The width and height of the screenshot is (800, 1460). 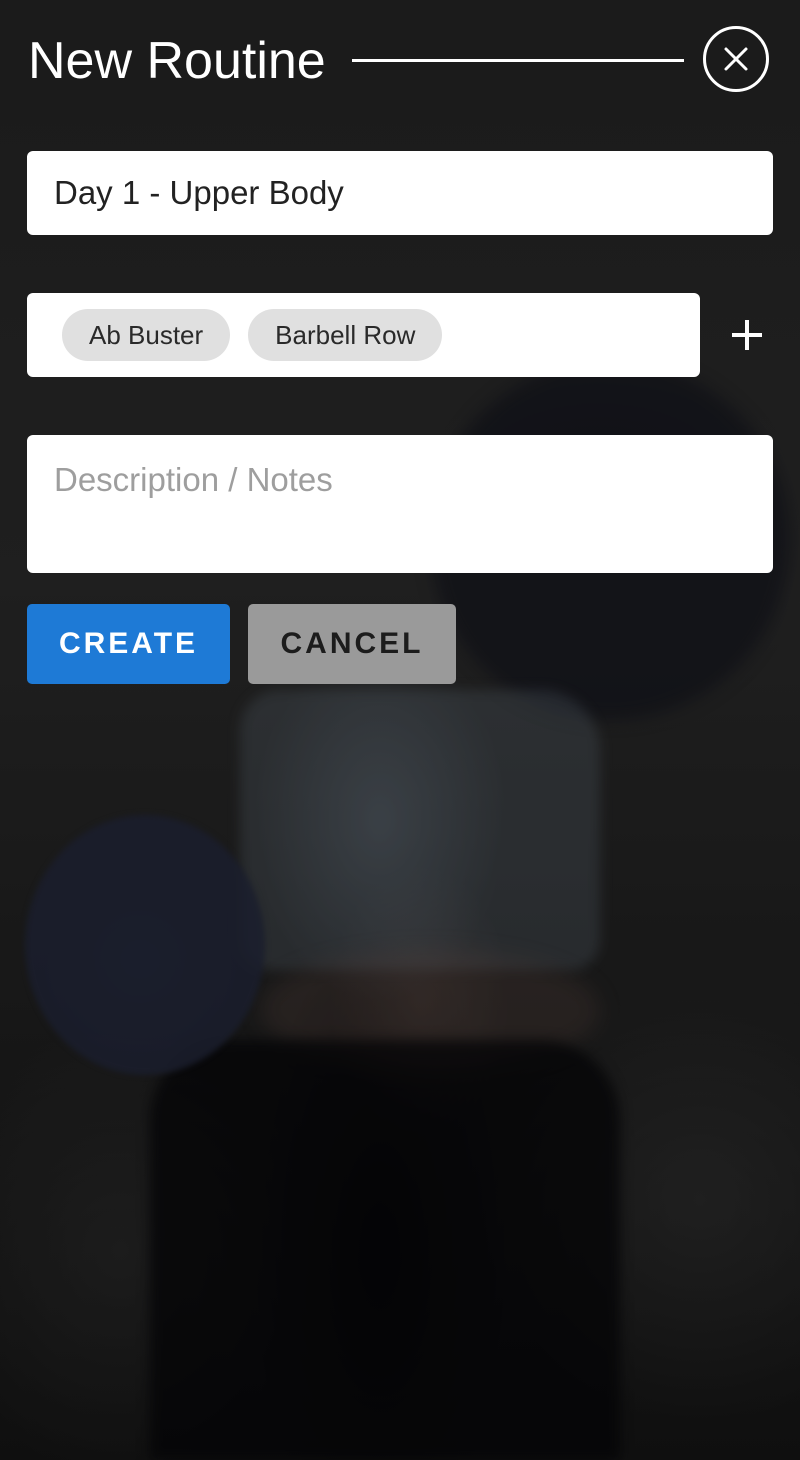 What do you see at coordinates (352, 644) in the screenshot?
I see `cancel-button: CANCEL` at bounding box center [352, 644].